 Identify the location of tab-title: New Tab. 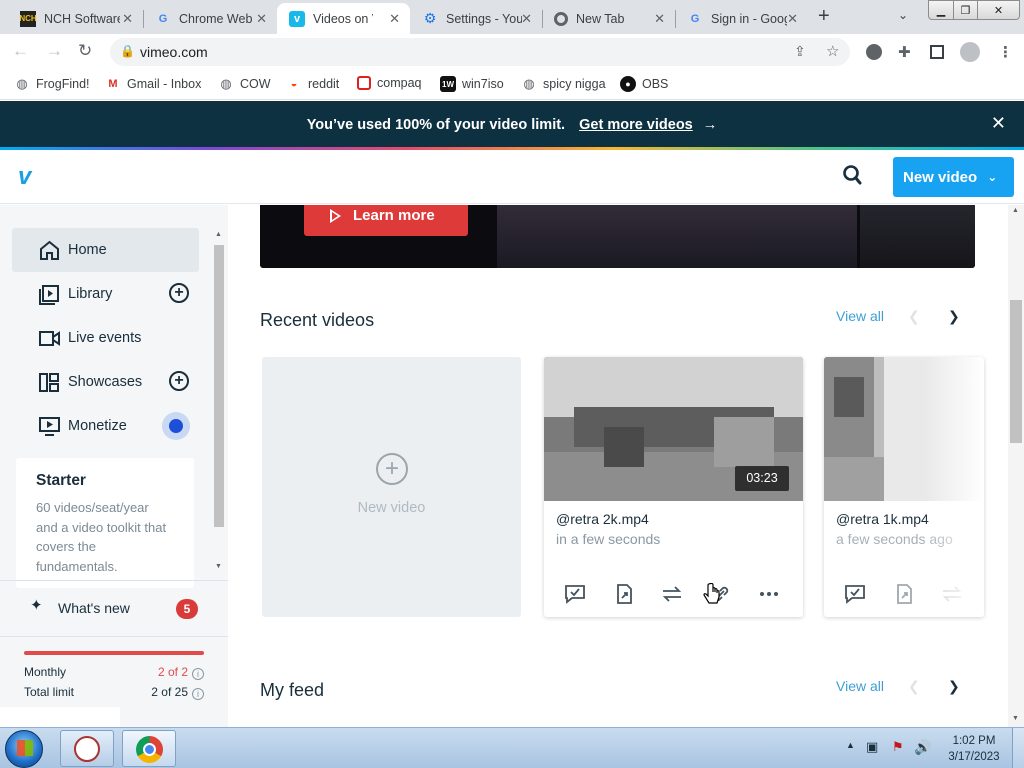
(600, 18).